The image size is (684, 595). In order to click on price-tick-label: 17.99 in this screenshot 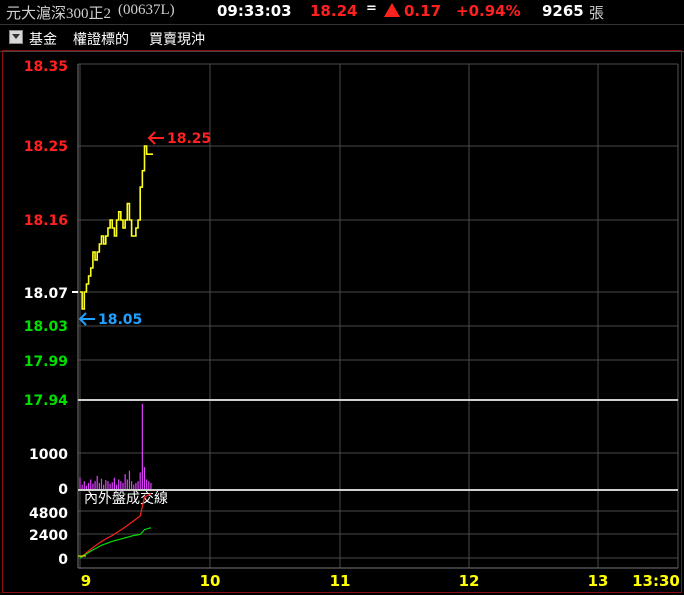, I will do `click(46, 362)`.